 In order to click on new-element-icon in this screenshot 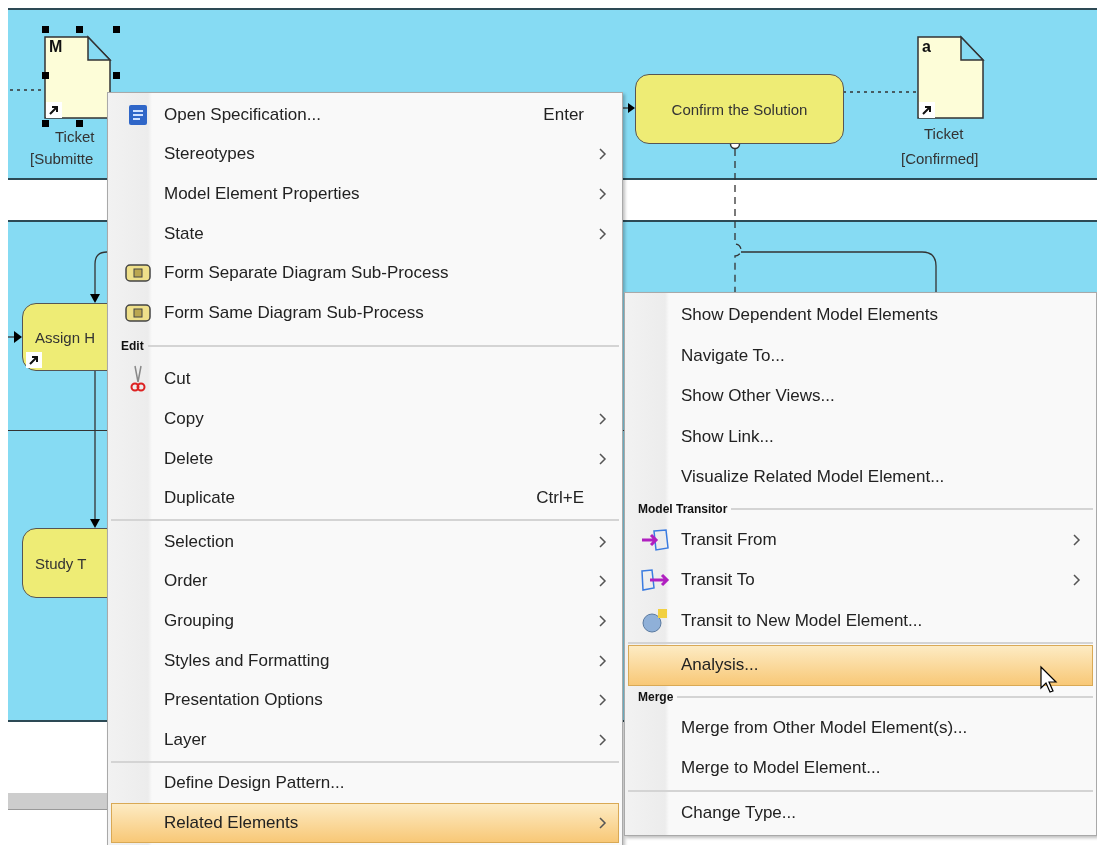, I will do `click(655, 620)`.